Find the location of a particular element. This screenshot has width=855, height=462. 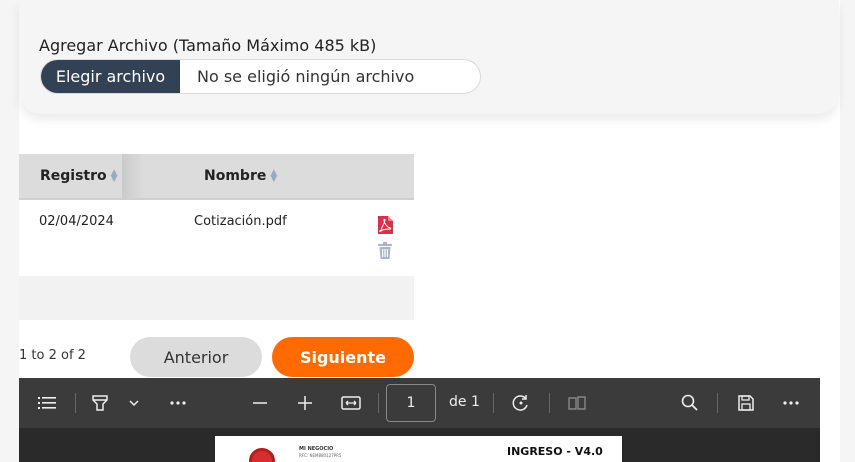

column-label-nombre: Nombre is located at coordinates (235, 176).